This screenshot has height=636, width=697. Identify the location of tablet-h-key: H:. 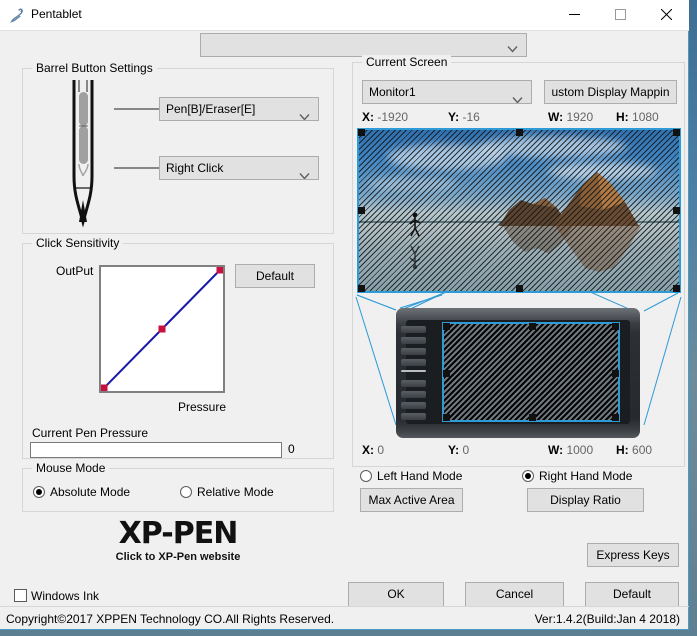
(622, 450).